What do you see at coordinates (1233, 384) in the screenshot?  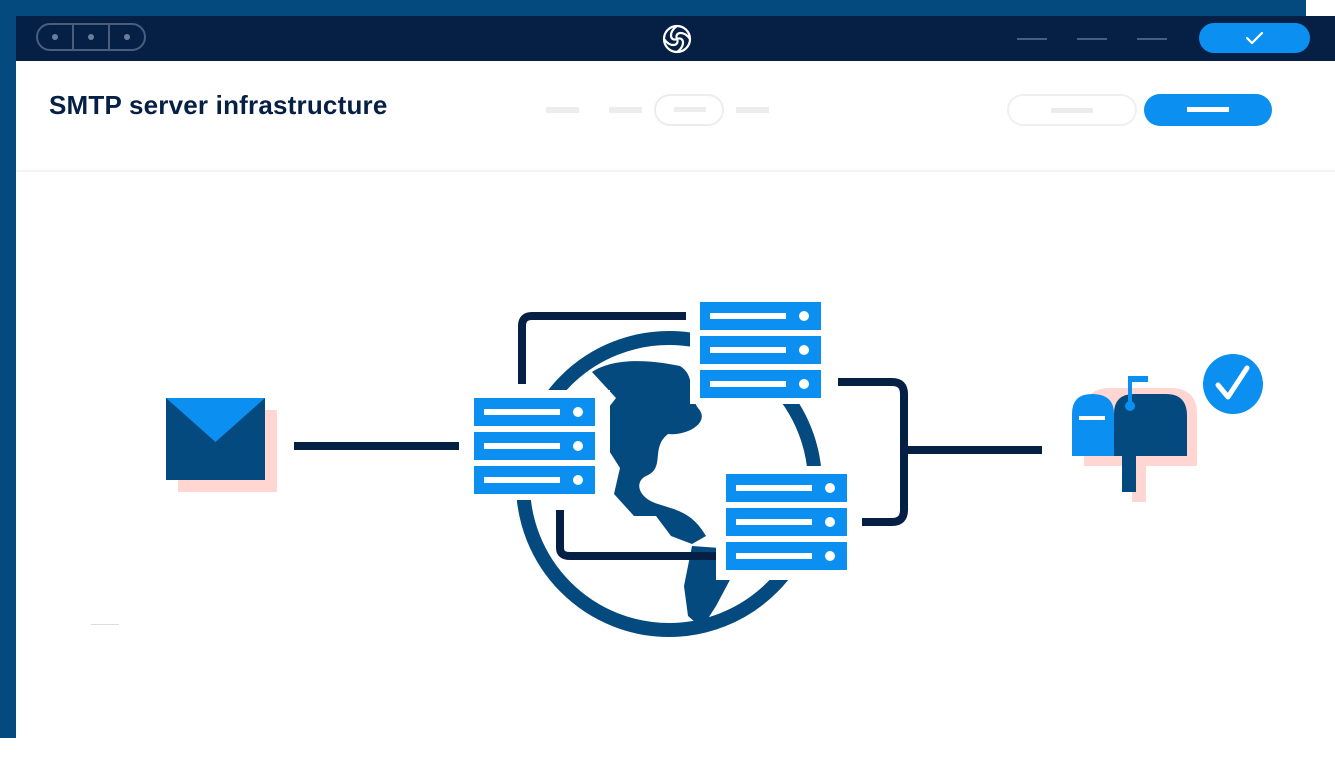 I see `check-circle-icon` at bounding box center [1233, 384].